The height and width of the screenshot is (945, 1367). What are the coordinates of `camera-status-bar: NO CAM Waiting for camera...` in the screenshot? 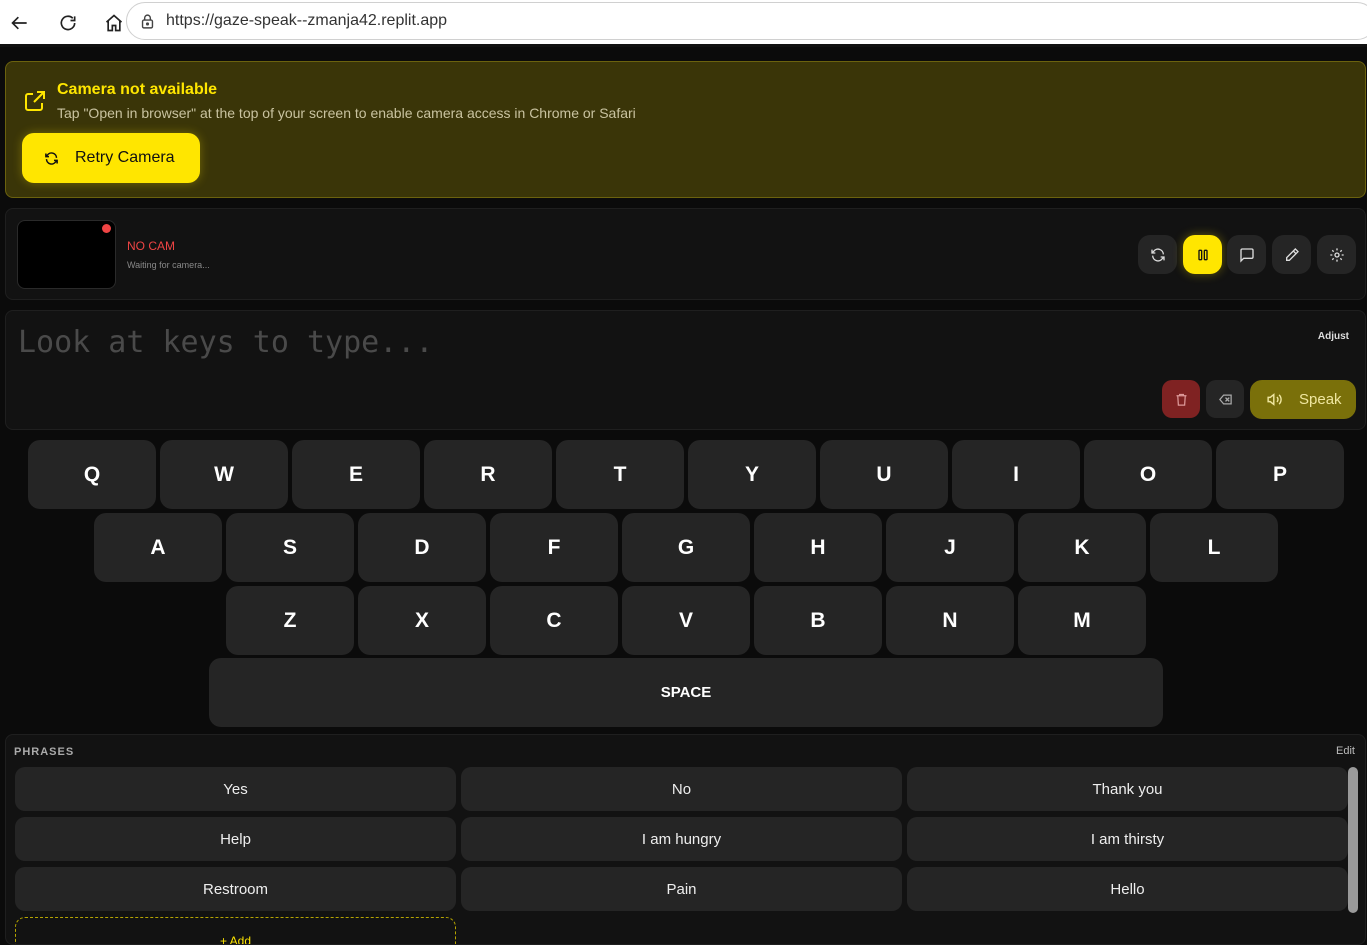 It's located at (685, 254).